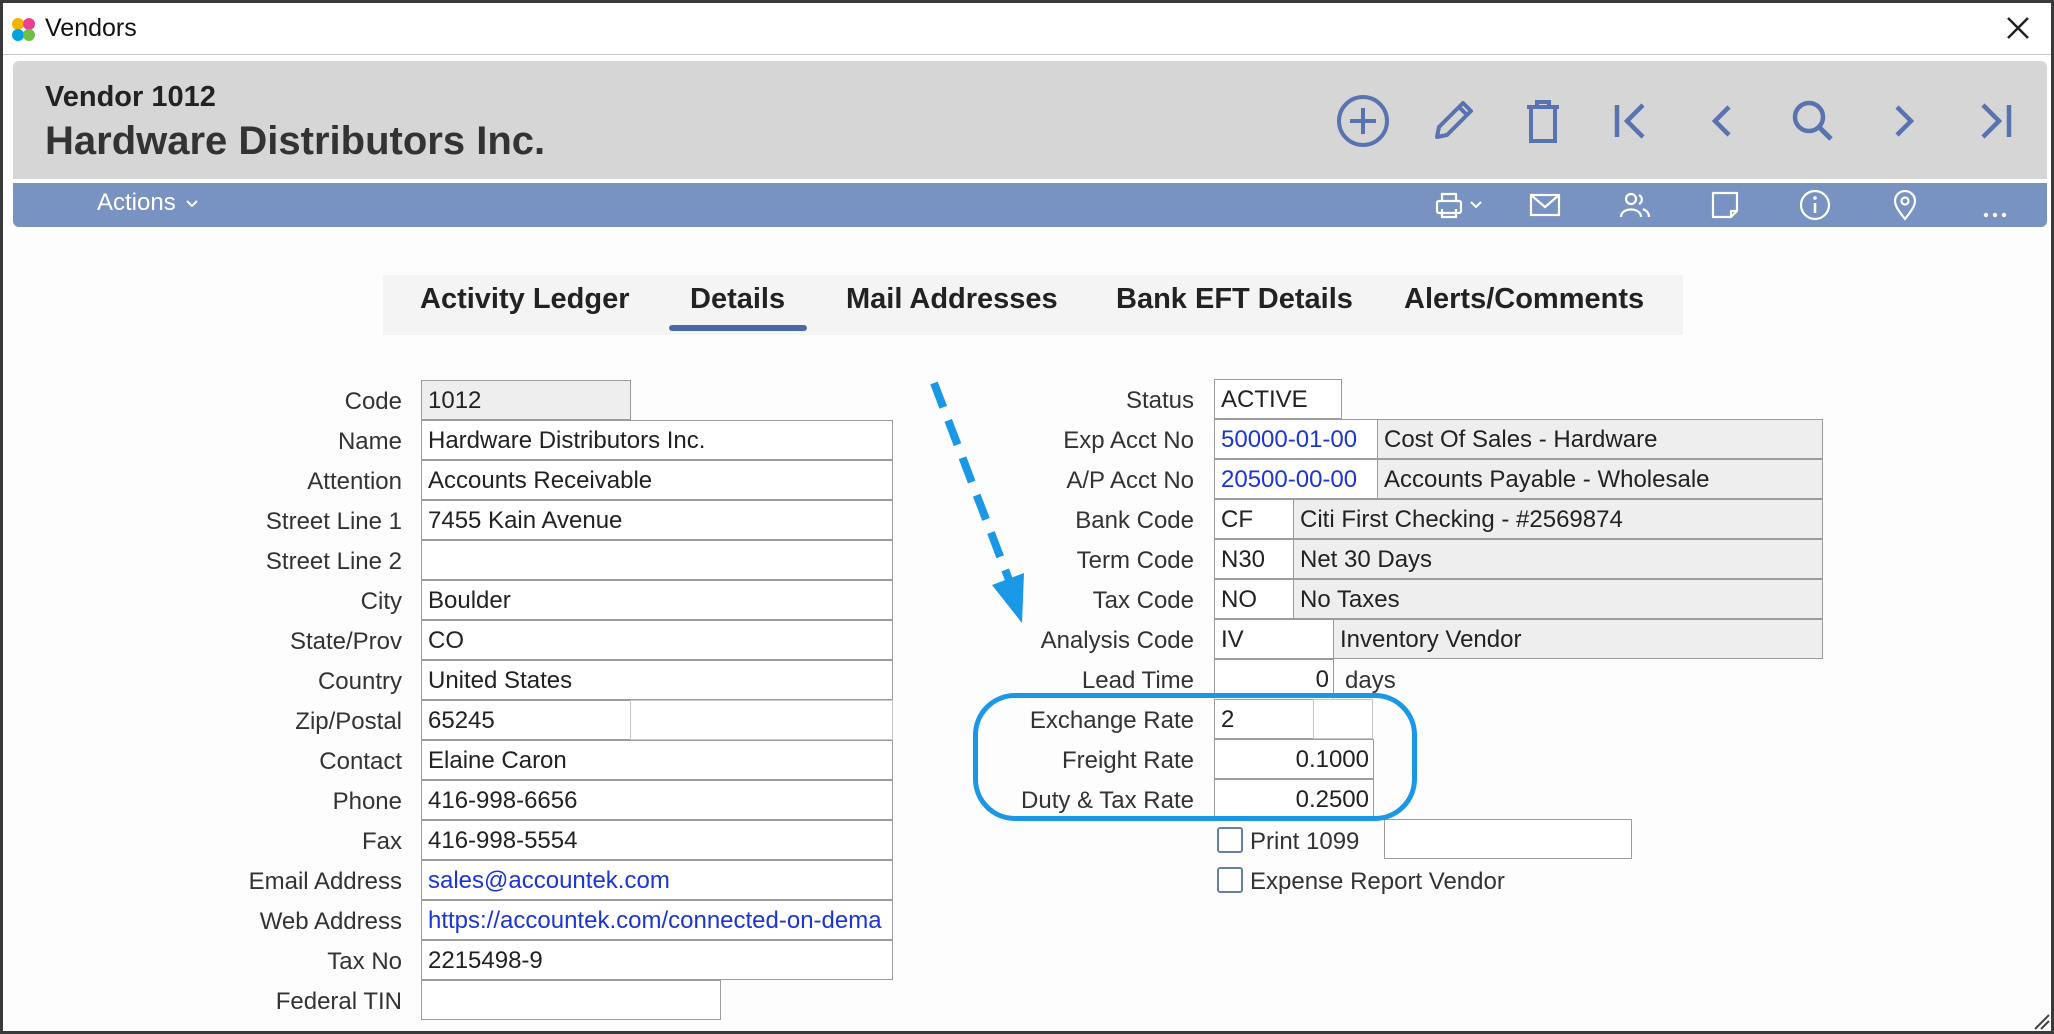 Image resolution: width=2054 pixels, height=1034 pixels. I want to click on resize-grip-icon, so click(2040, 1020).